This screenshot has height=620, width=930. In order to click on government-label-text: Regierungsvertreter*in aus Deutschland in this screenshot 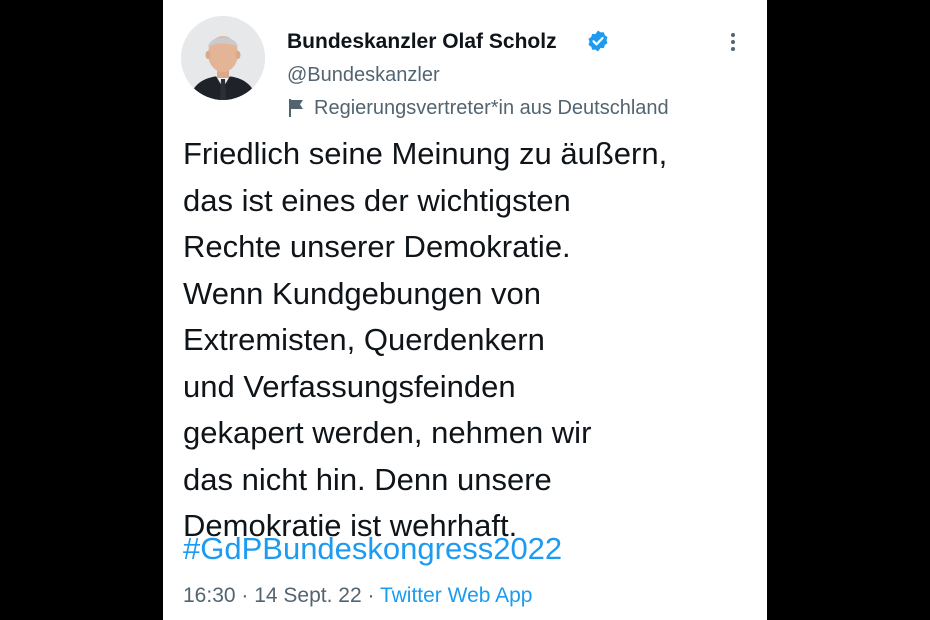, I will do `click(491, 108)`.